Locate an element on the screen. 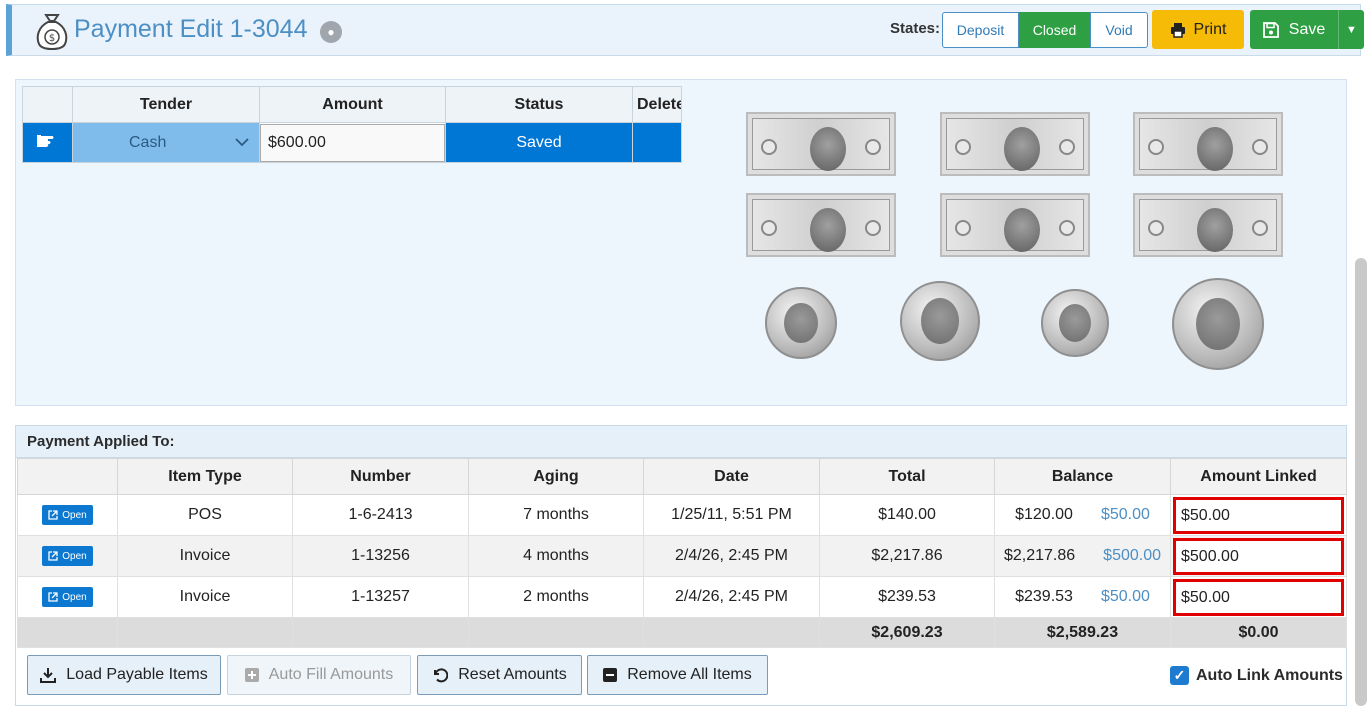 The image size is (1372, 716). auto-fill-amounts-button: Auto Fill Amounts is located at coordinates (319, 675).